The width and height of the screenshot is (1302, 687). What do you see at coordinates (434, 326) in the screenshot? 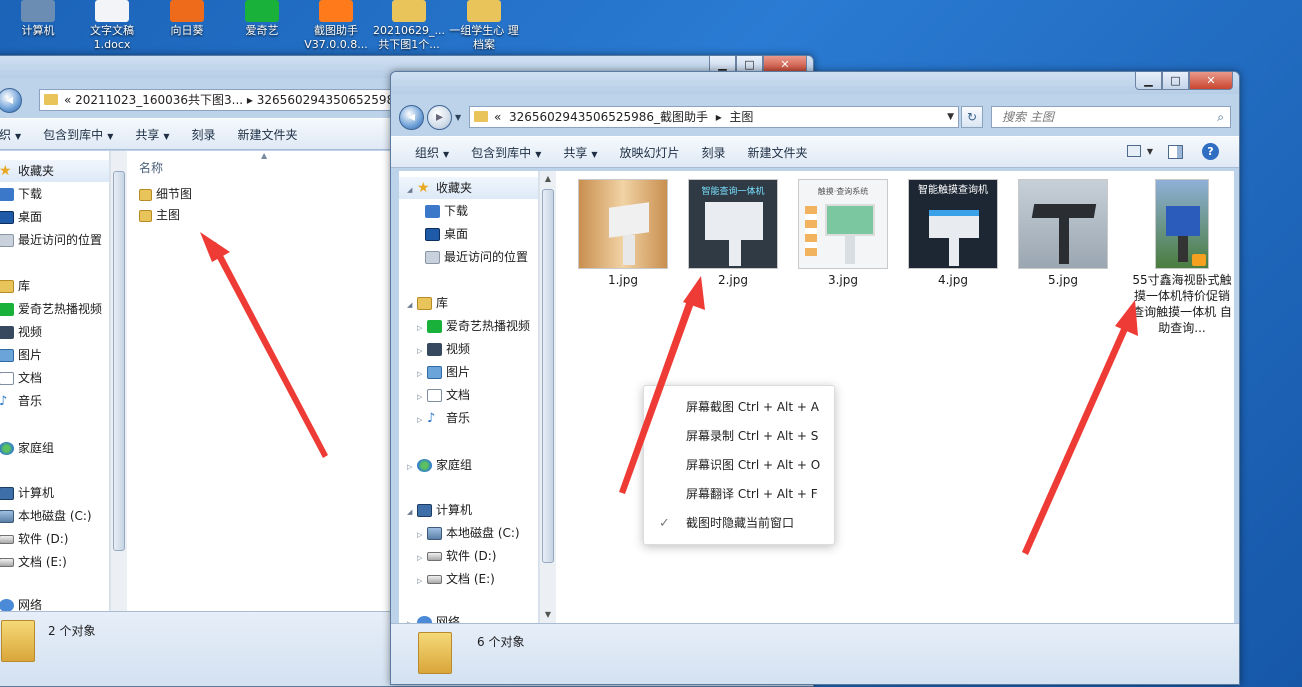
I see `iqiyi-icon` at bounding box center [434, 326].